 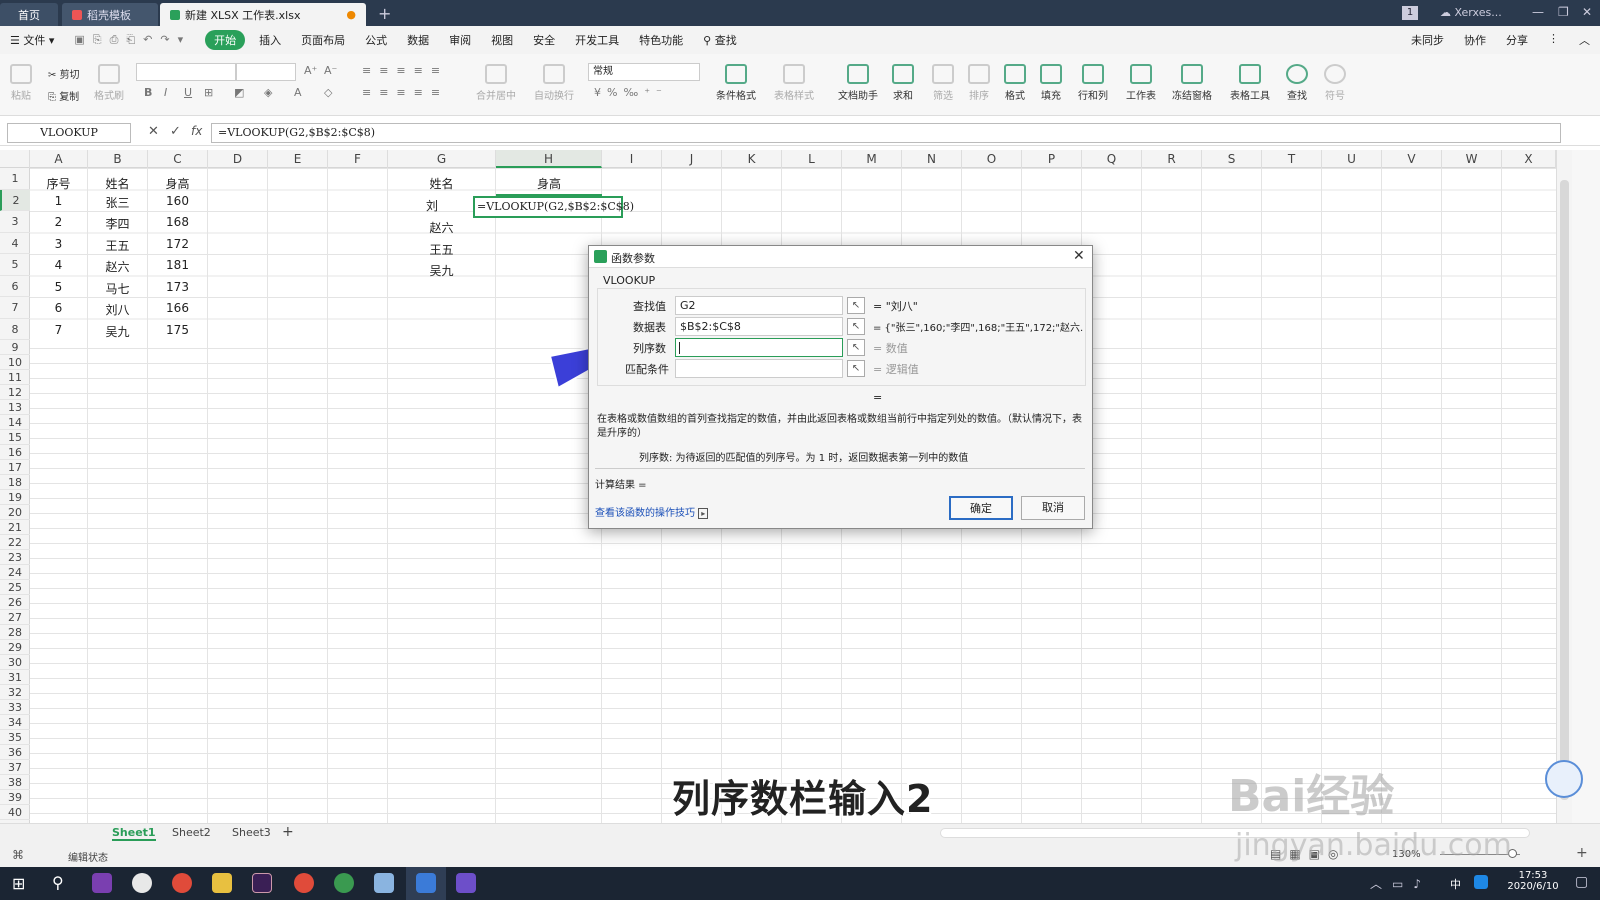 I want to click on lookup-cell: 赵六, so click(x=441, y=227).